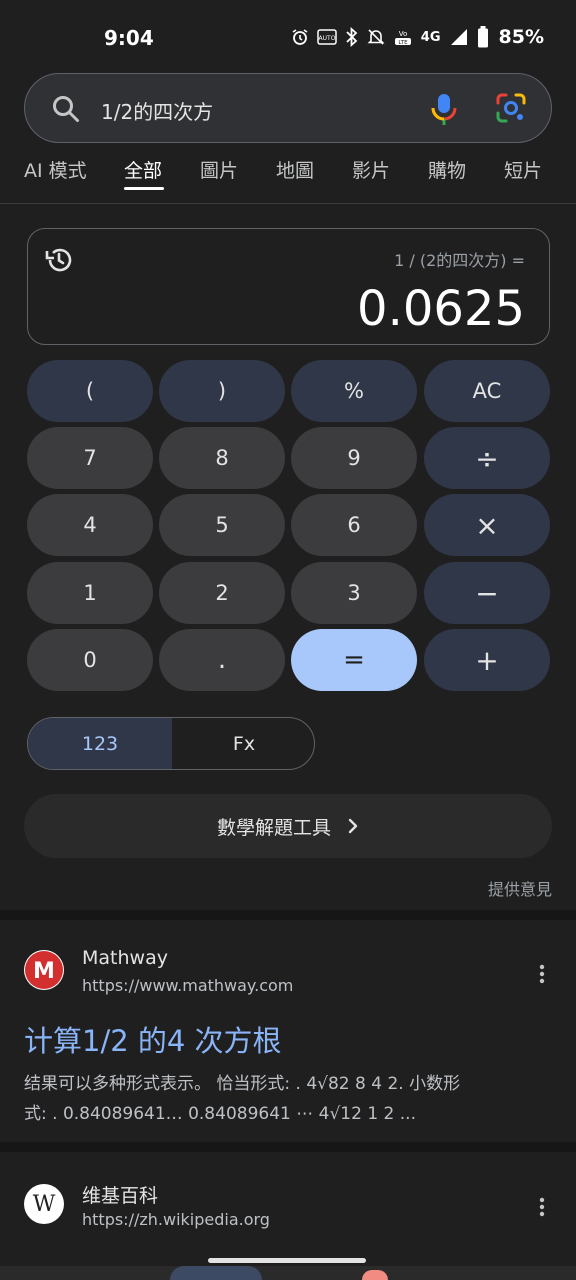 Image resolution: width=576 pixels, height=1280 pixels. What do you see at coordinates (216, 1273) in the screenshot?
I see `bottom-nav-active-item` at bounding box center [216, 1273].